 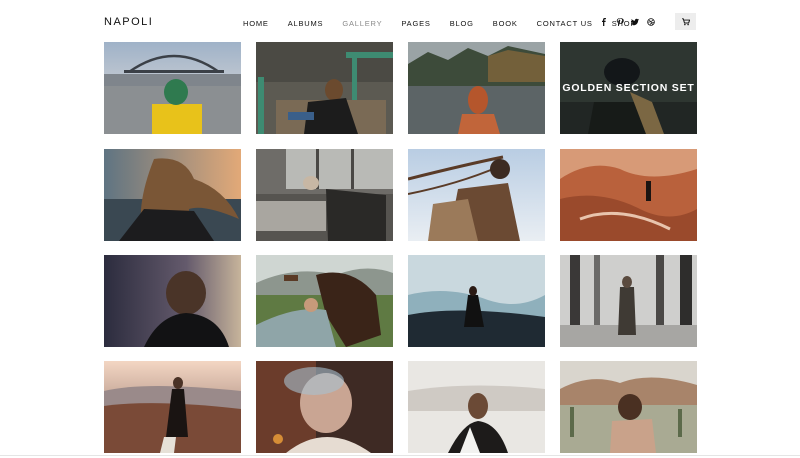 I want to click on tile-caption: GOLDEN SECTION SET, so click(x=628, y=88).